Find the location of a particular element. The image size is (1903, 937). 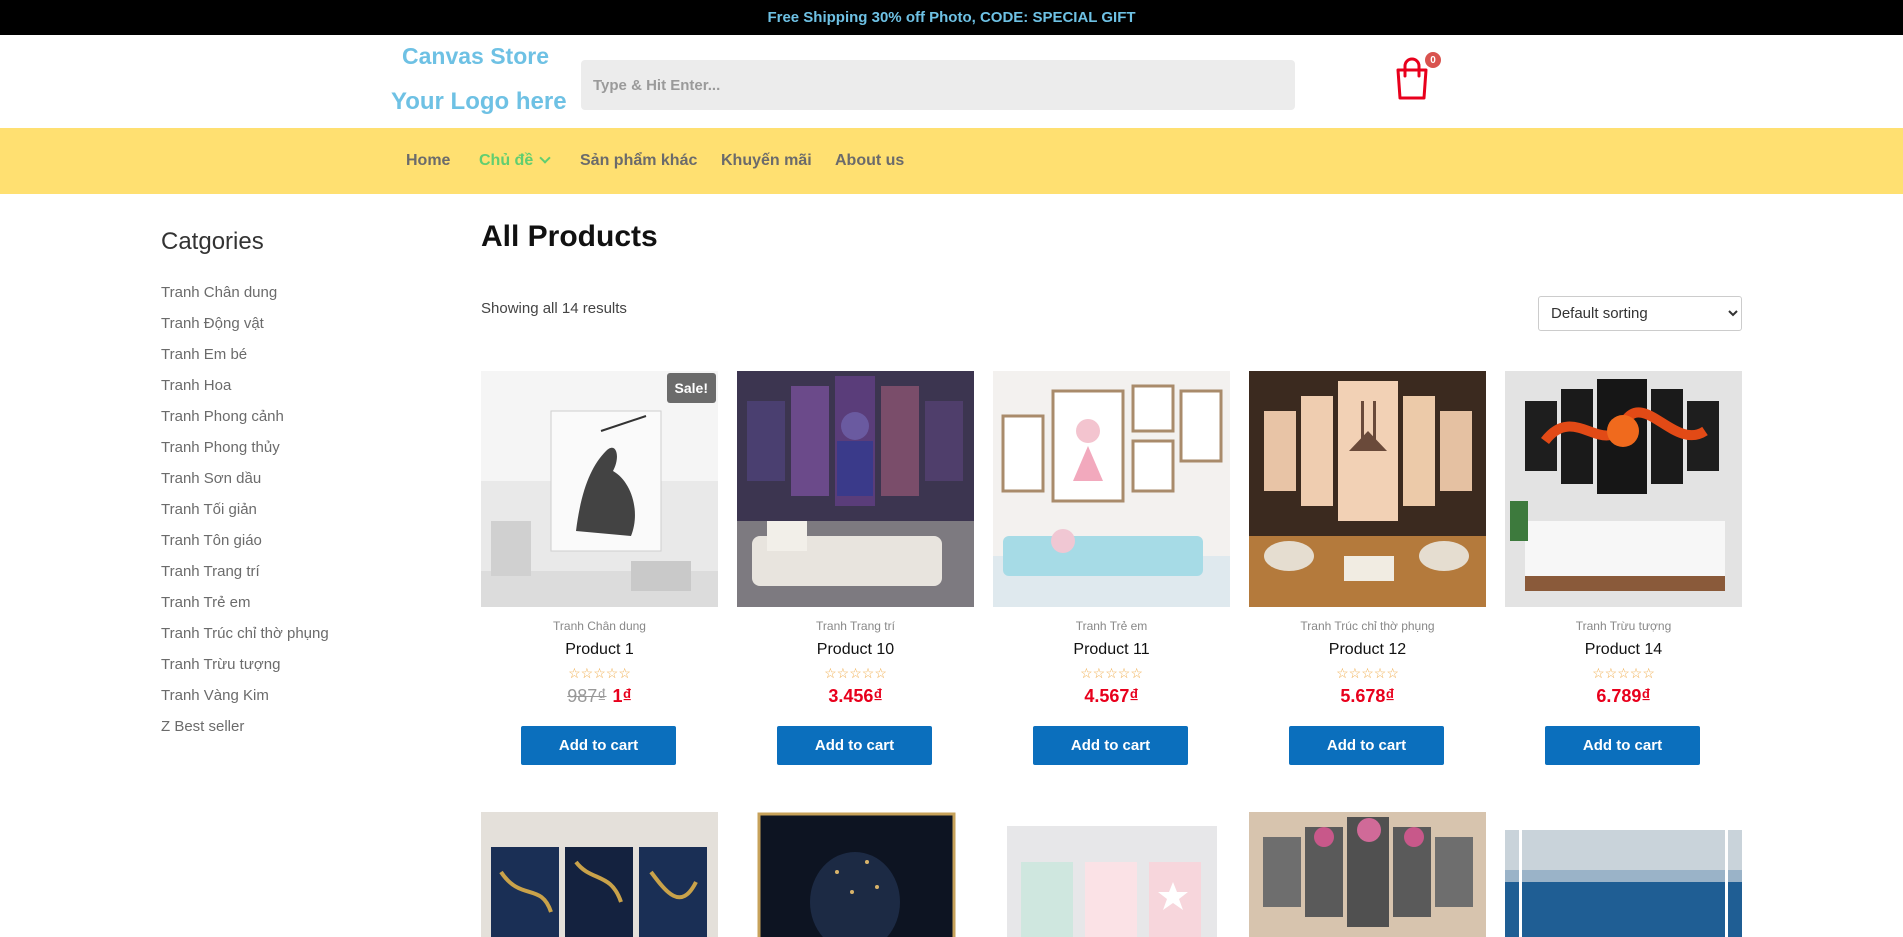

sale-badge: Sale! is located at coordinates (691, 388).